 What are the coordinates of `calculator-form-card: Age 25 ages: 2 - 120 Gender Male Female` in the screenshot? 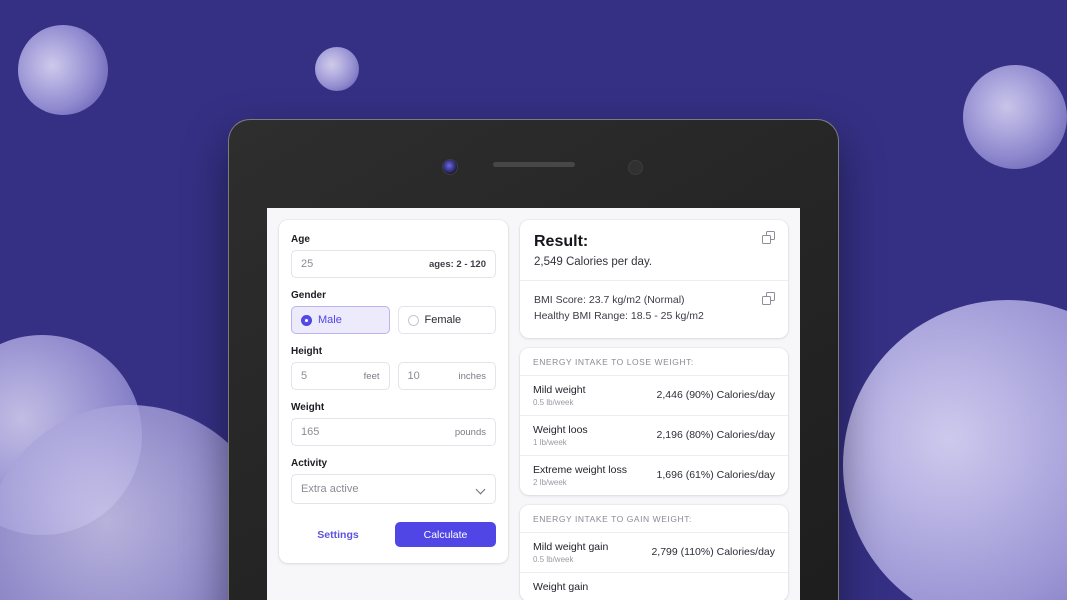 It's located at (393, 391).